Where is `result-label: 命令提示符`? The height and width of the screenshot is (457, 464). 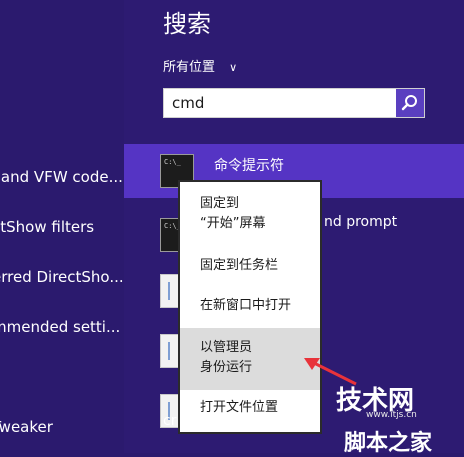
result-label: 命令提示符 is located at coordinates (249, 166).